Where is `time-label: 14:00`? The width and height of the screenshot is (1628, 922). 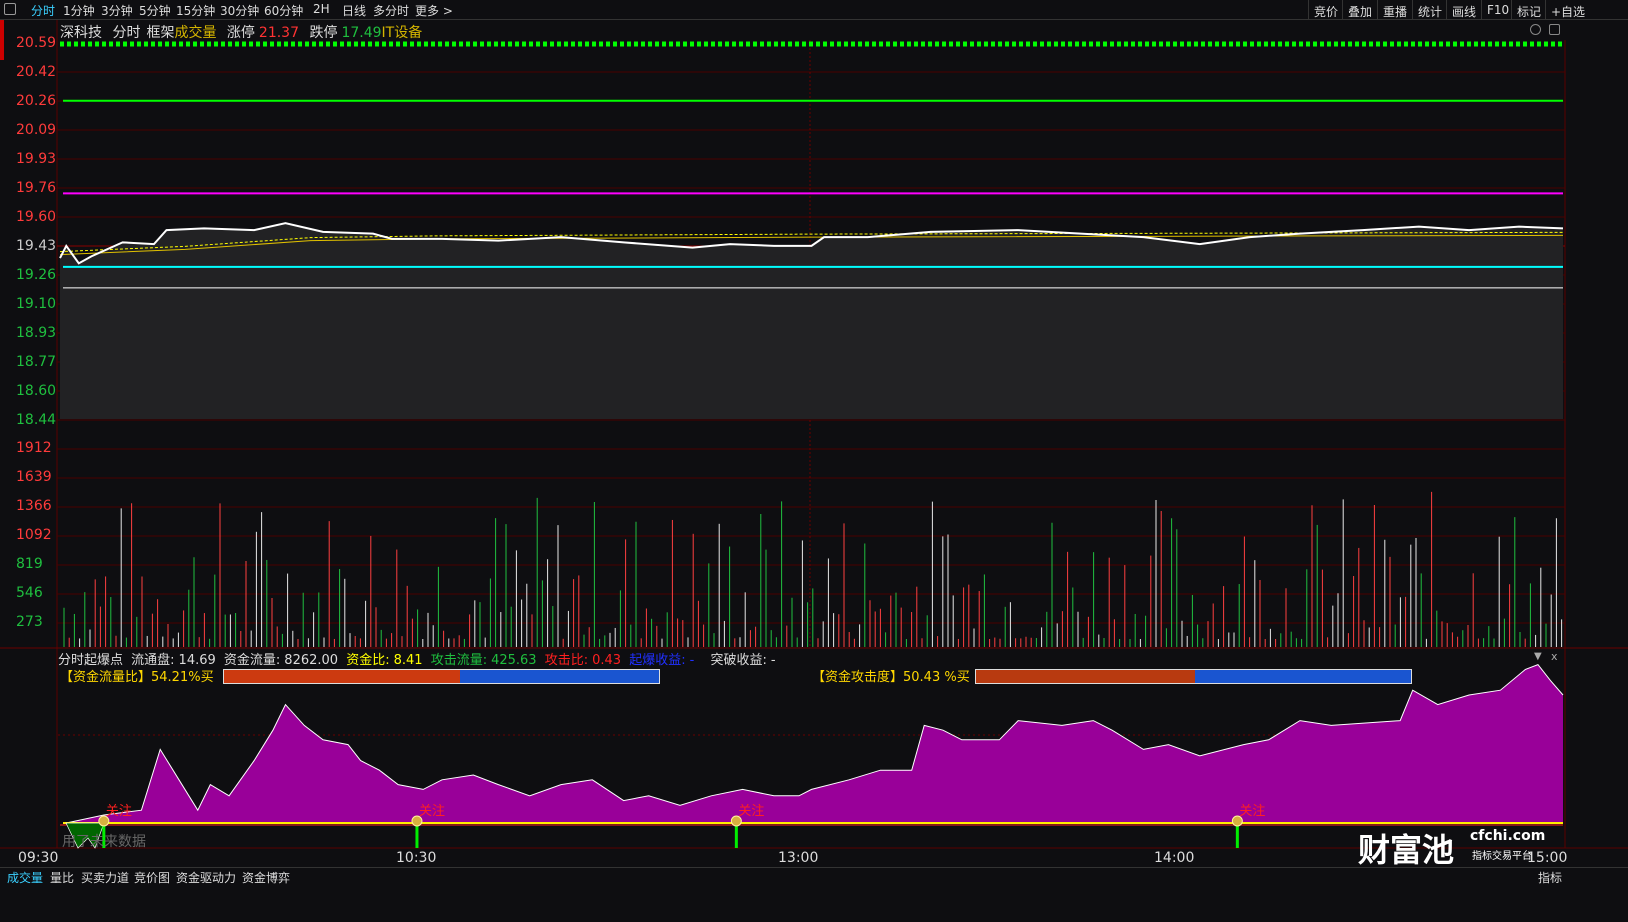 time-label: 14:00 is located at coordinates (1174, 858).